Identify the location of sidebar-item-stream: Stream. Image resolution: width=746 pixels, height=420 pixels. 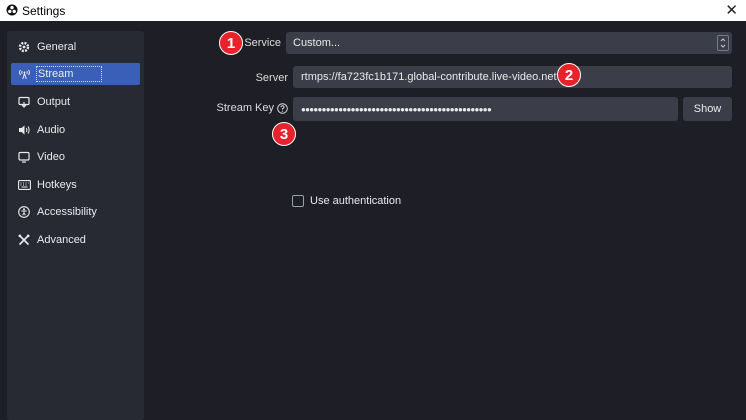
(75, 74).